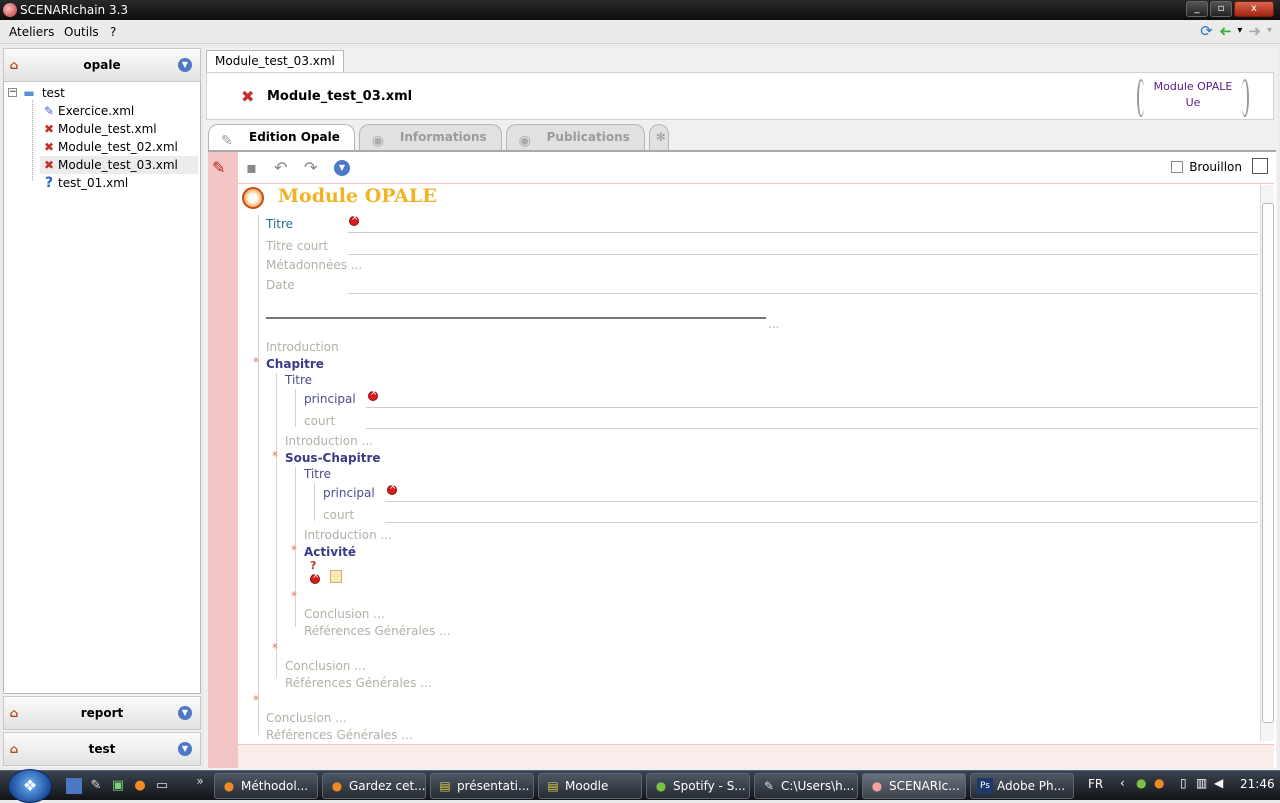 This screenshot has width=1280, height=803. Describe the element at coordinates (1201, 783) in the screenshot. I see `network-icon: ▥` at that location.